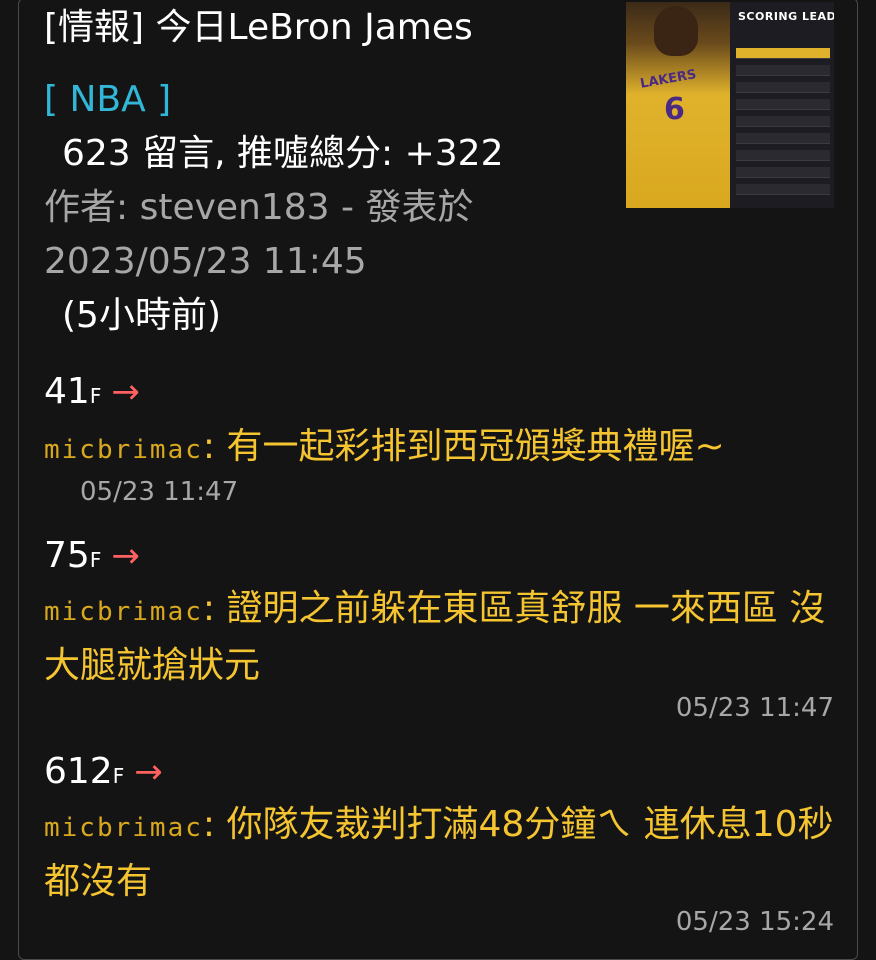 The height and width of the screenshot is (960, 876). What do you see at coordinates (259, 207) in the screenshot?
I see `author-line: 作者: steven183 - 發表於` at bounding box center [259, 207].